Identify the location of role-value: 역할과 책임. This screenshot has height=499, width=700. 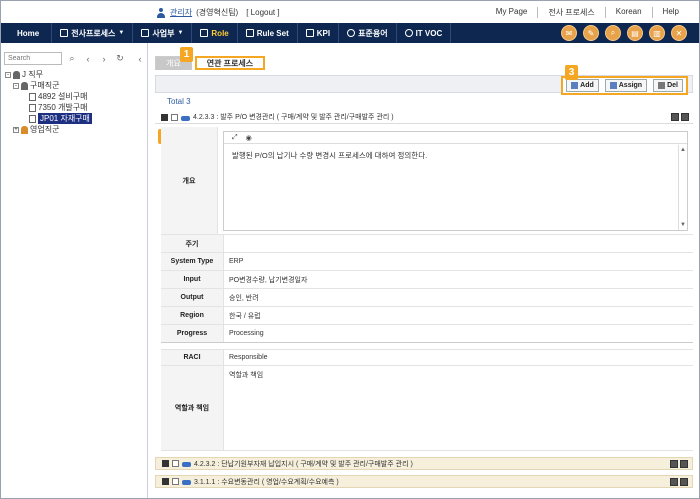
(246, 375).